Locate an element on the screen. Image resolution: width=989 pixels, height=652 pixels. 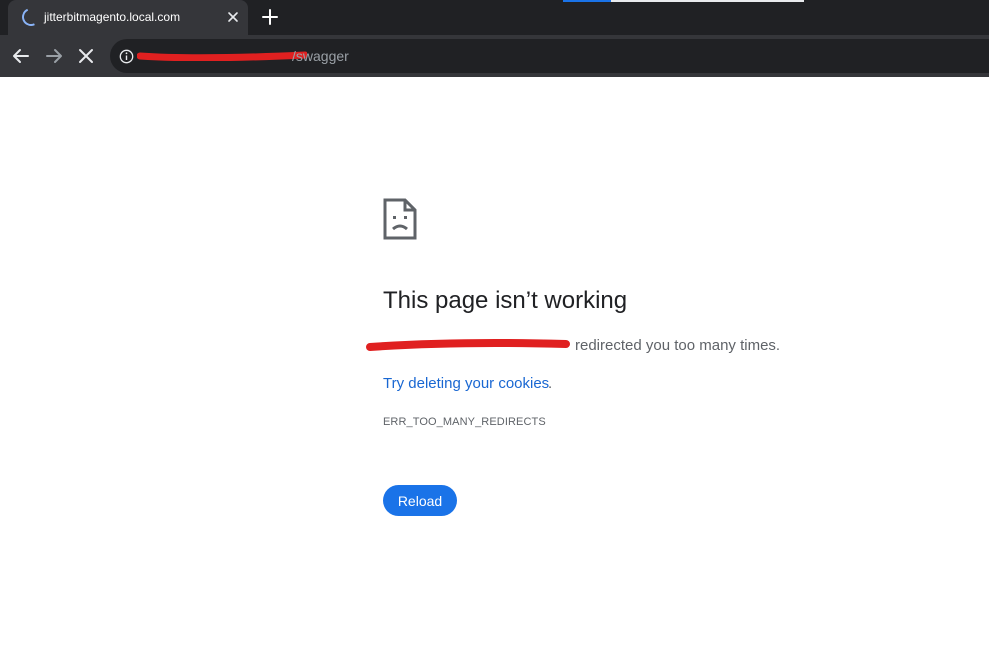
error-message: redirected you too many times. is located at coordinates (678, 345).